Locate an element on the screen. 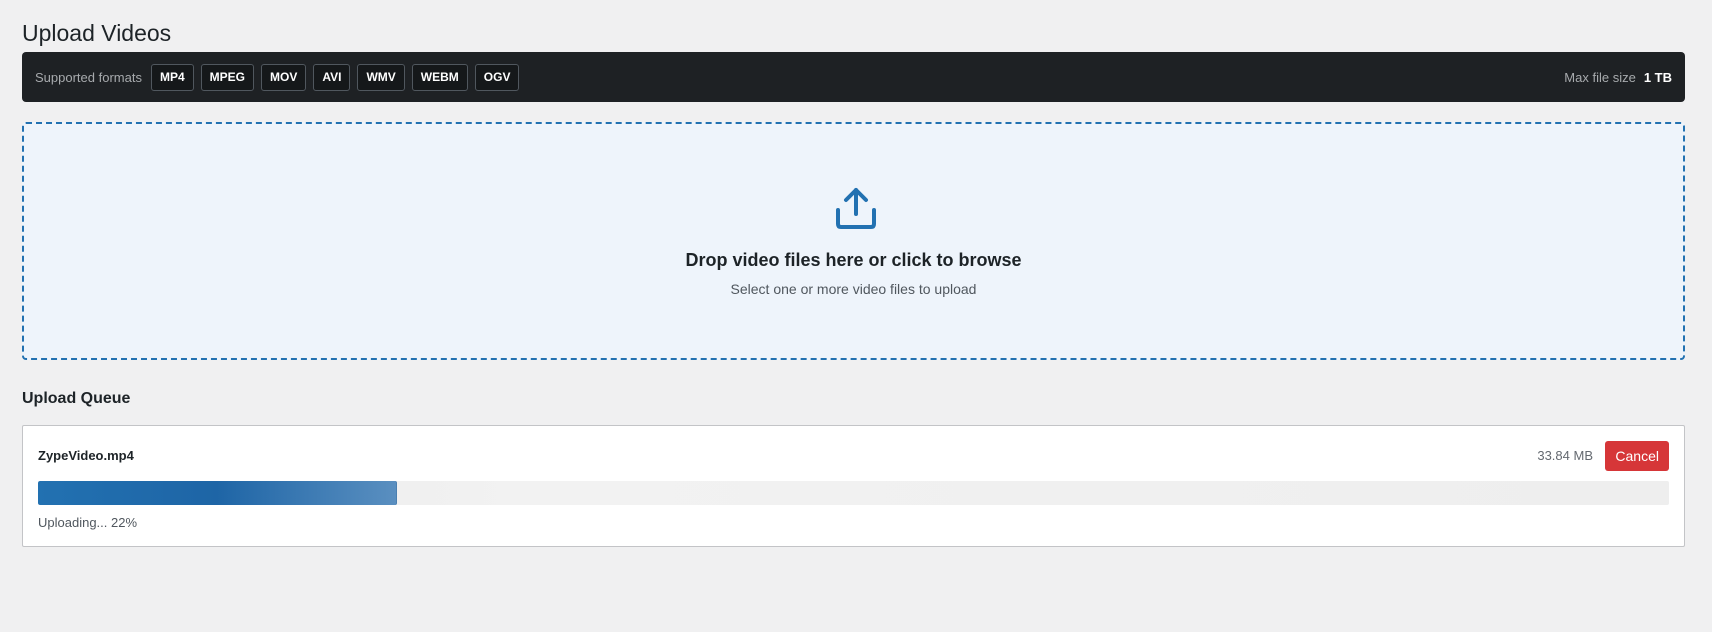  max-file-size-value: 1 TB is located at coordinates (1657, 77).